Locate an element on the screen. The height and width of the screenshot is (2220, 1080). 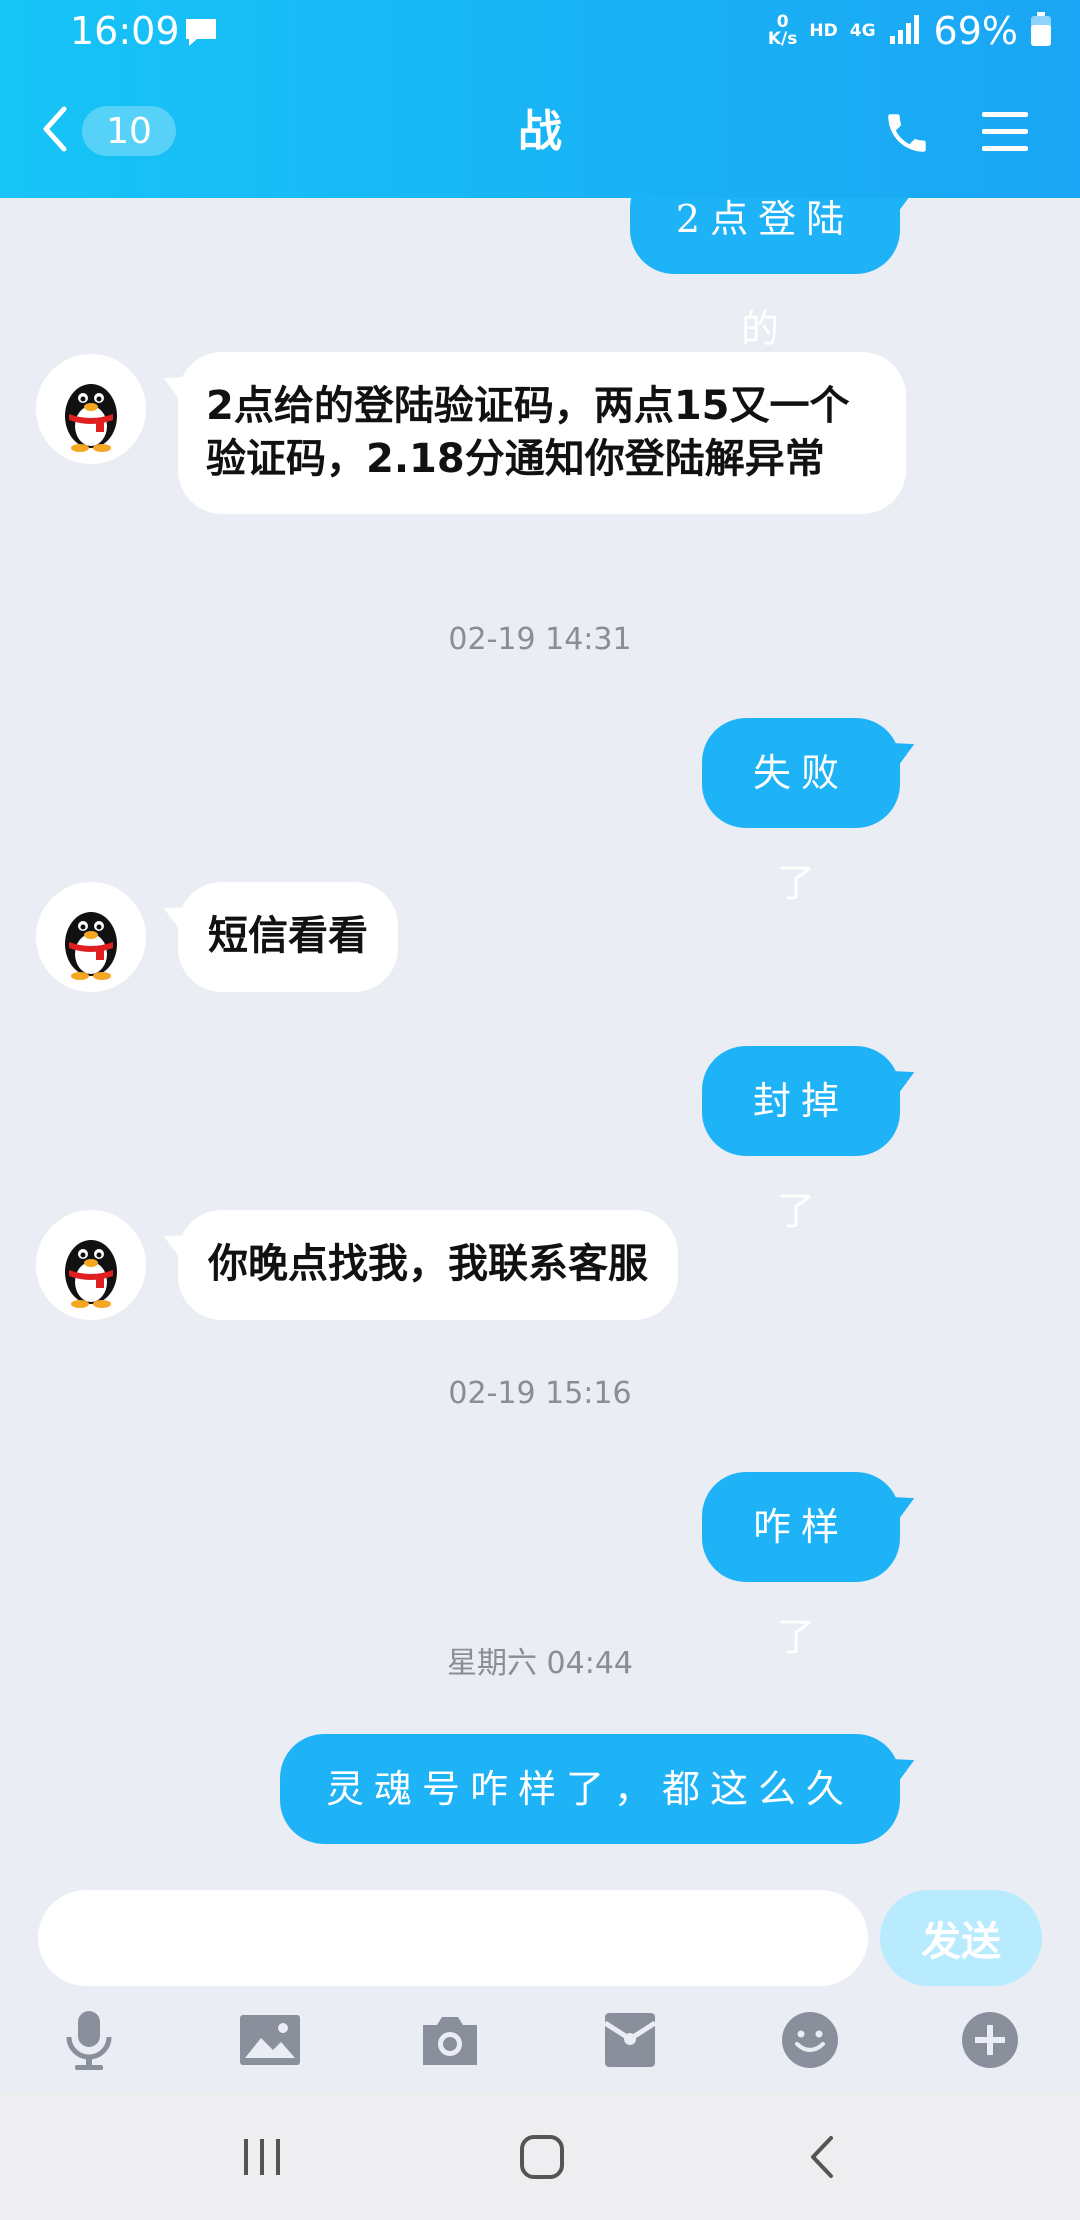
hd-badge: HD is located at coordinates (823, 31).